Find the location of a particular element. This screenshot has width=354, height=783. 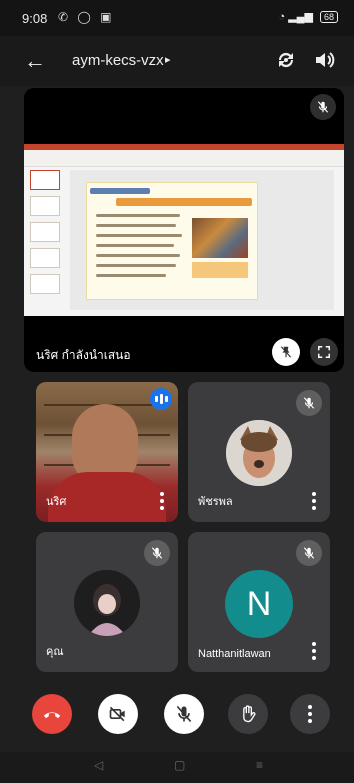

meeting-info-caret-icon: ▸ is located at coordinates (168, 59).